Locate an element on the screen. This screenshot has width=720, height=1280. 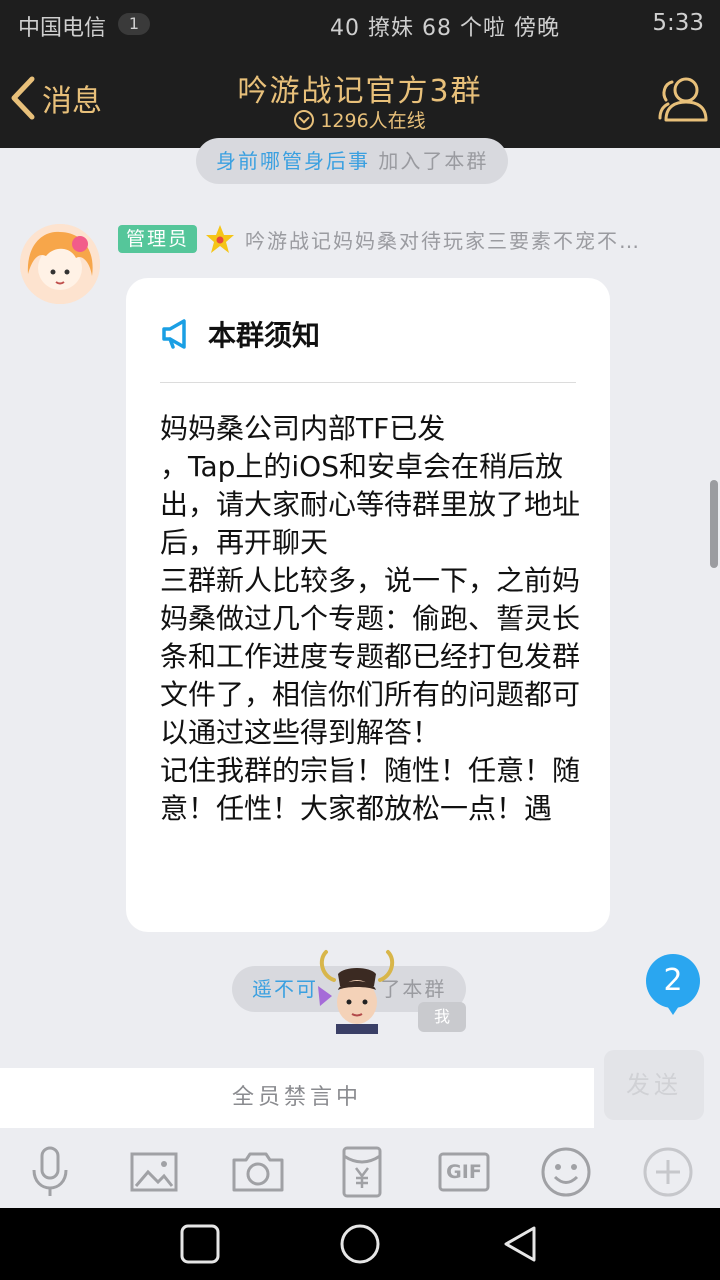
voice-button is located at coordinates (50, 1172).